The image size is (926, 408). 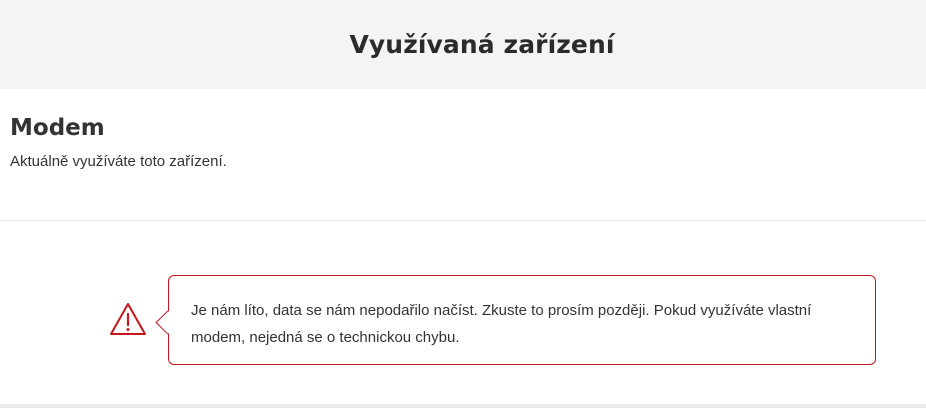 I want to click on warning-triangle-icon, so click(x=128, y=319).